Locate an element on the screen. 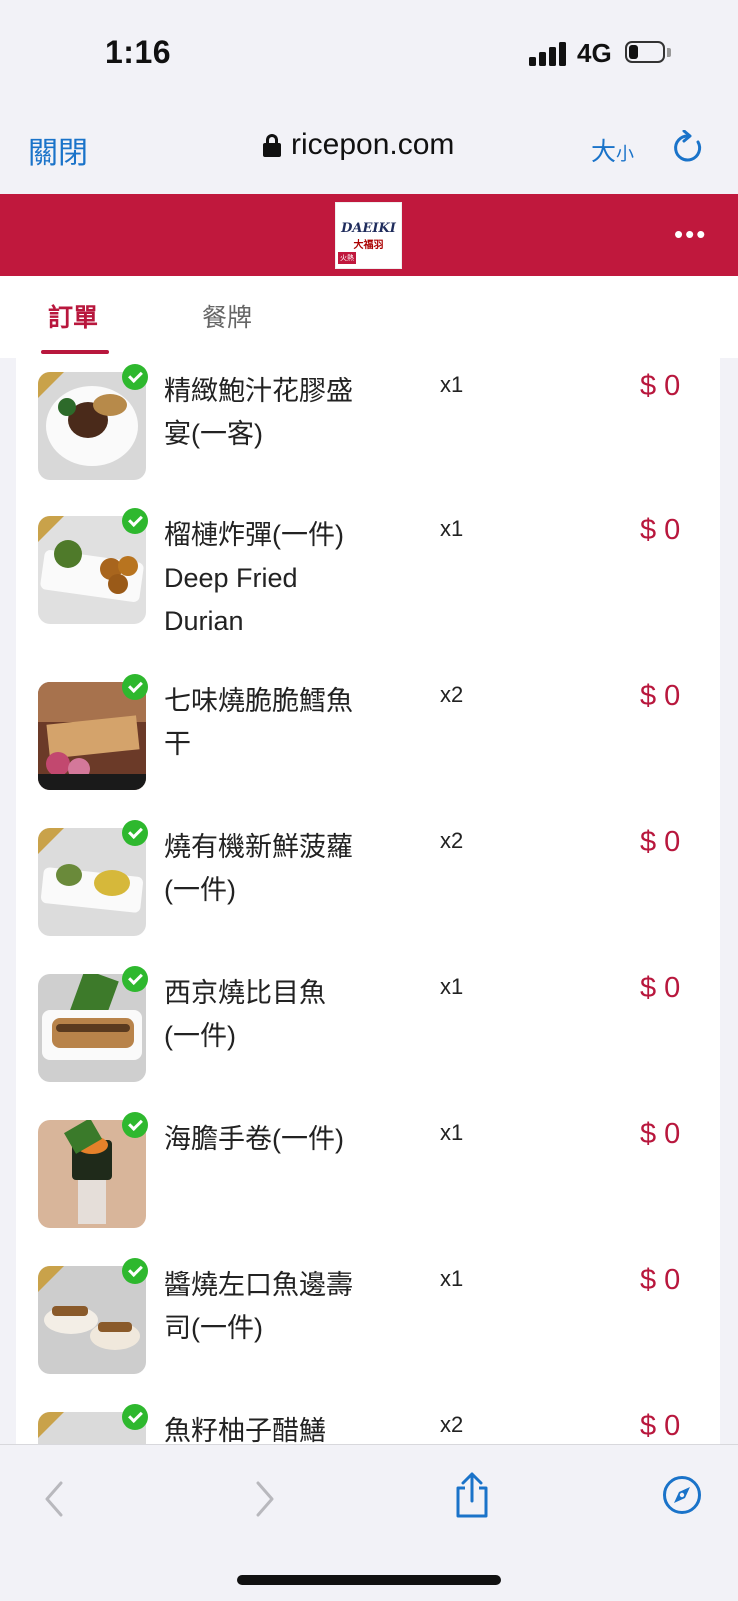  item-name: 精緻鮑汁花膠盛宴(一客) is located at coordinates (258, 412).